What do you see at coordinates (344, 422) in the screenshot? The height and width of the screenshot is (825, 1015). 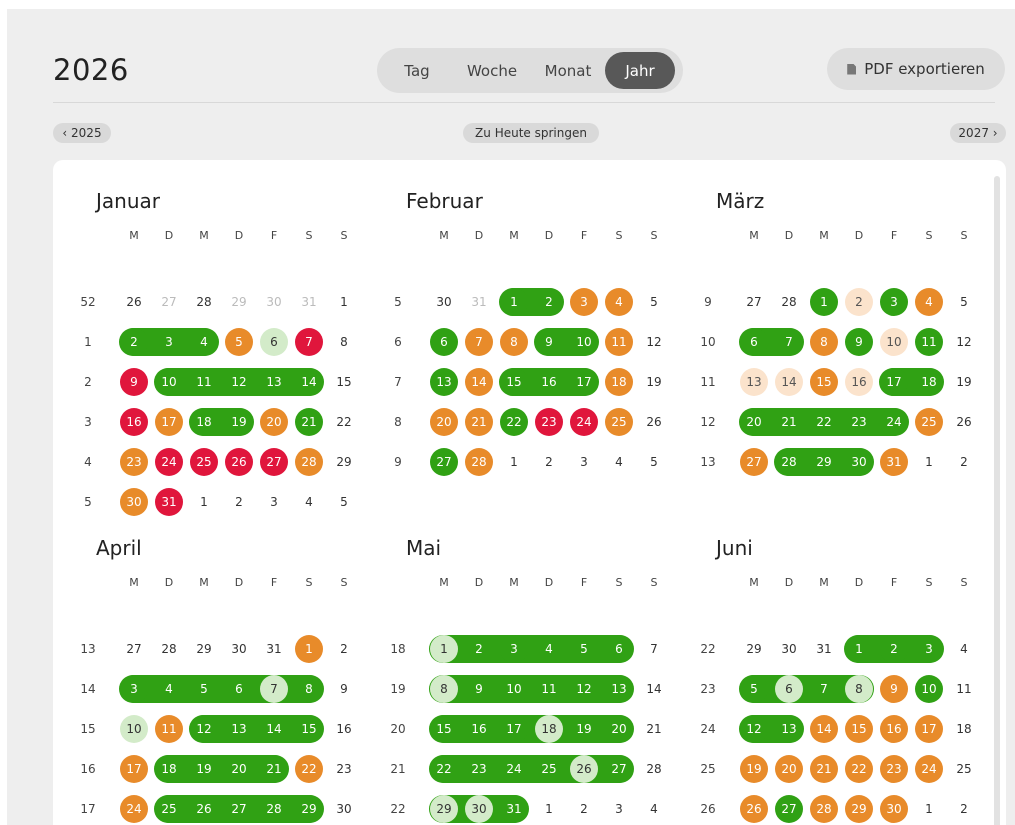 I see `day-cell: 22` at bounding box center [344, 422].